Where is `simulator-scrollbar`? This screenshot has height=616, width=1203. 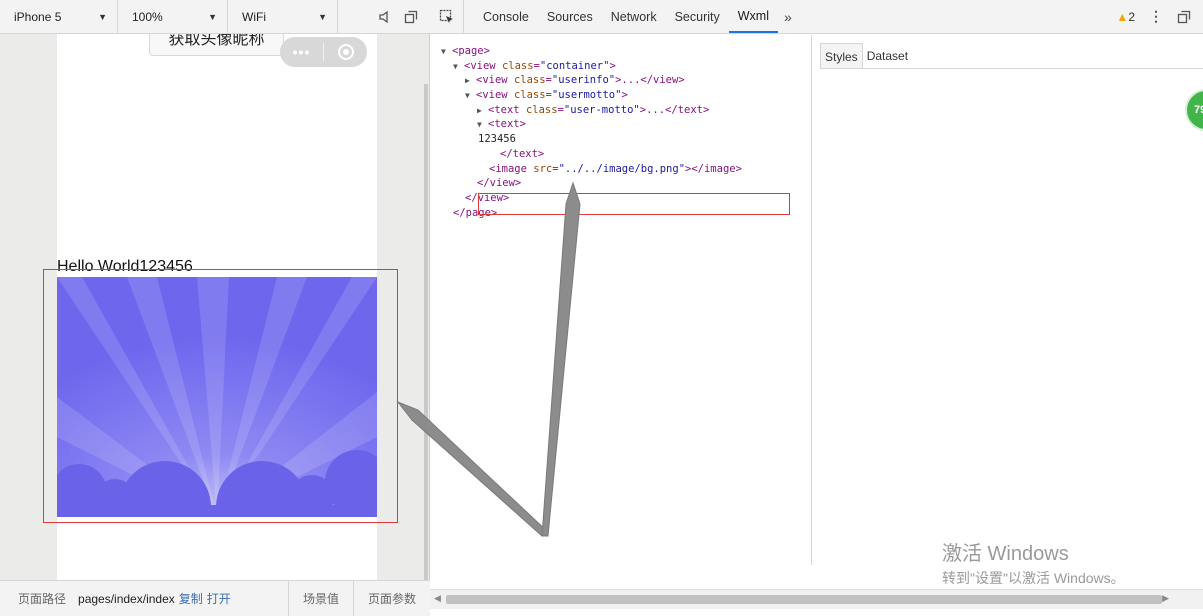
simulator-scrollbar is located at coordinates (426, 332).